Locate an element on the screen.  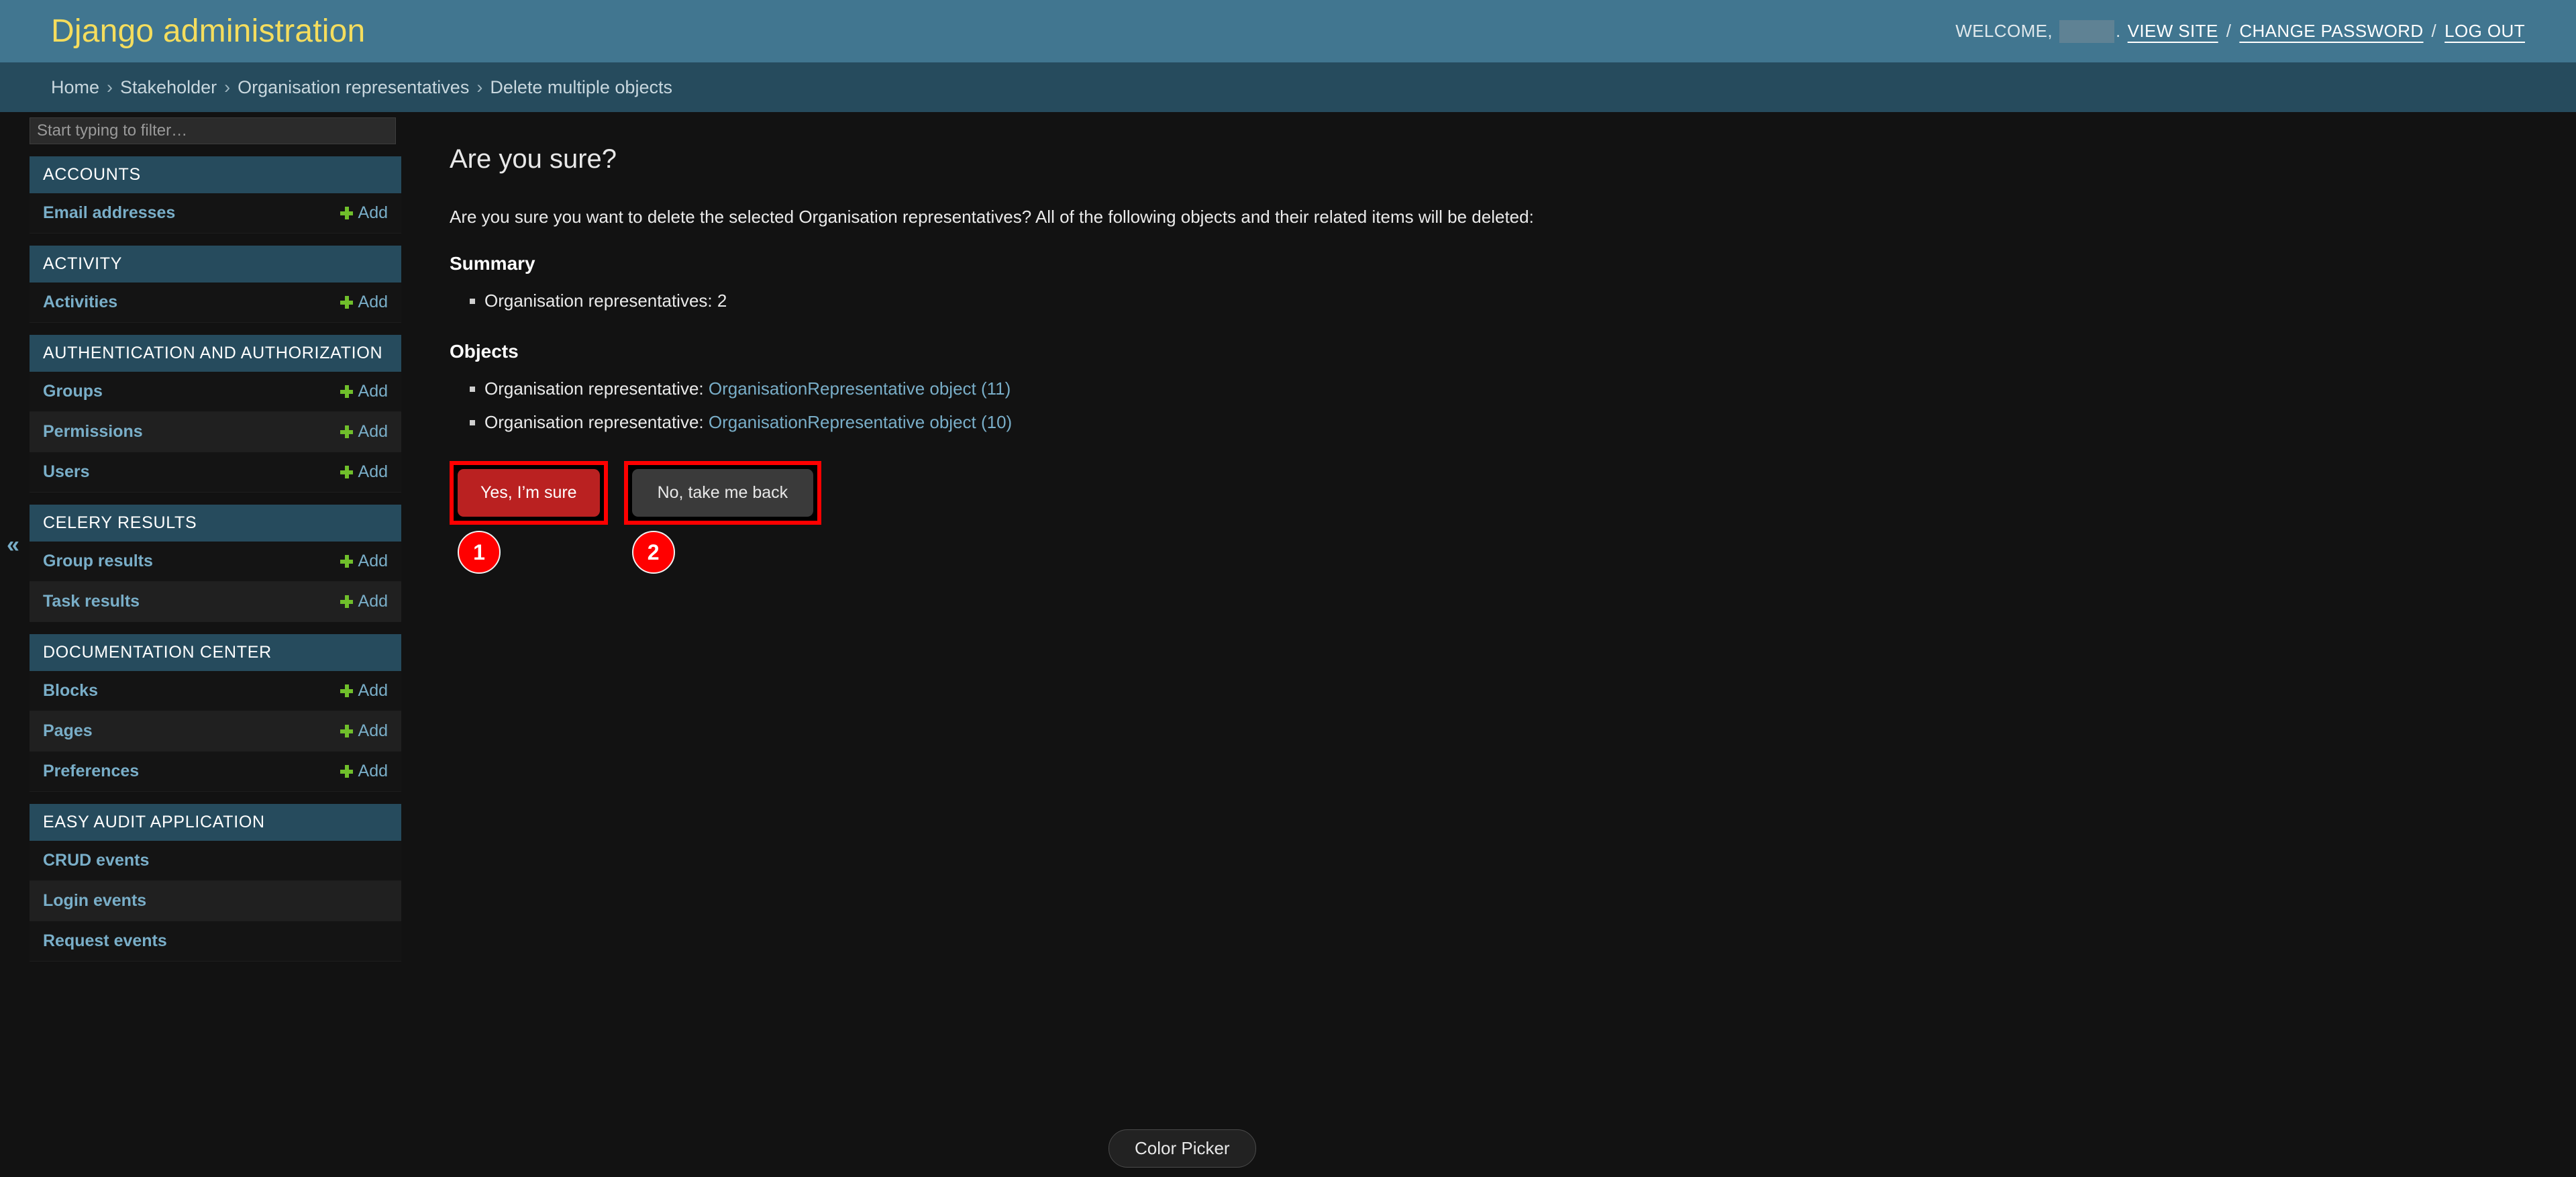
welcome-label: WELCOME, is located at coordinates (2004, 31).